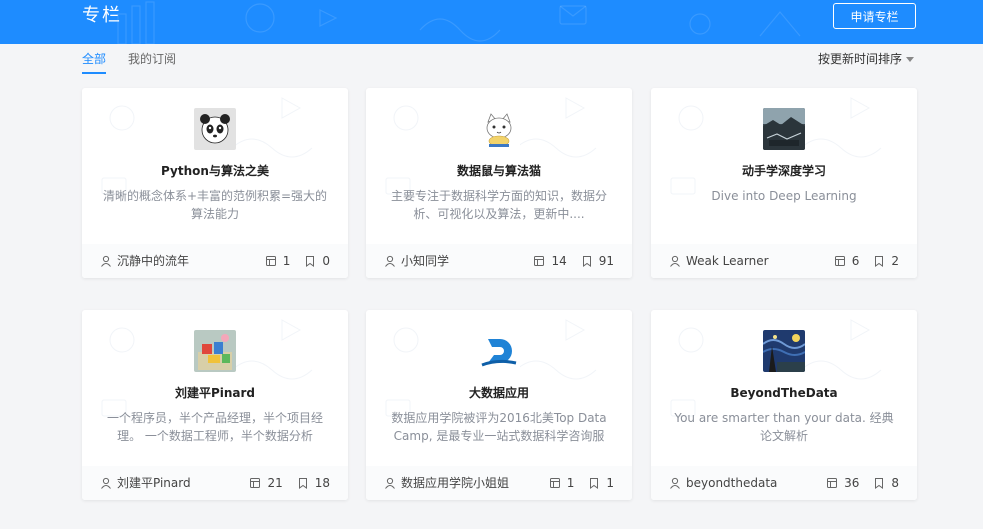 This screenshot has height=529, width=983. Describe the element at coordinates (215, 351) in the screenshot. I see `toy-blocks-avatar-icon` at that location.